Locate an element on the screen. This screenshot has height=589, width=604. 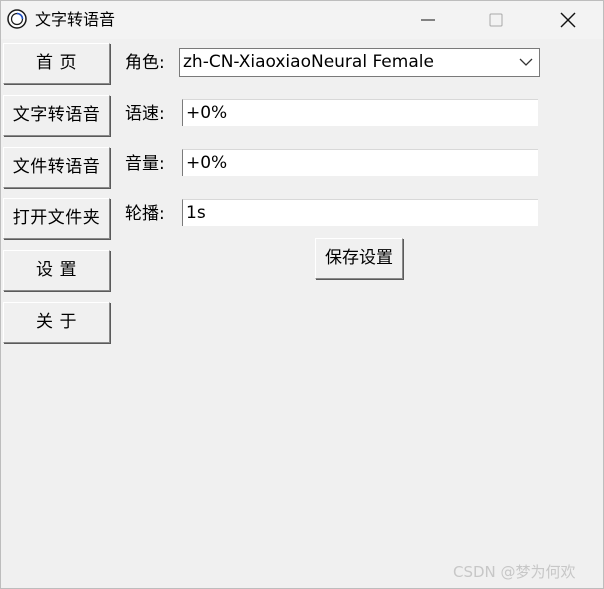
nav-file-to-speech-button: 文件转语音 is located at coordinates (56, 167).